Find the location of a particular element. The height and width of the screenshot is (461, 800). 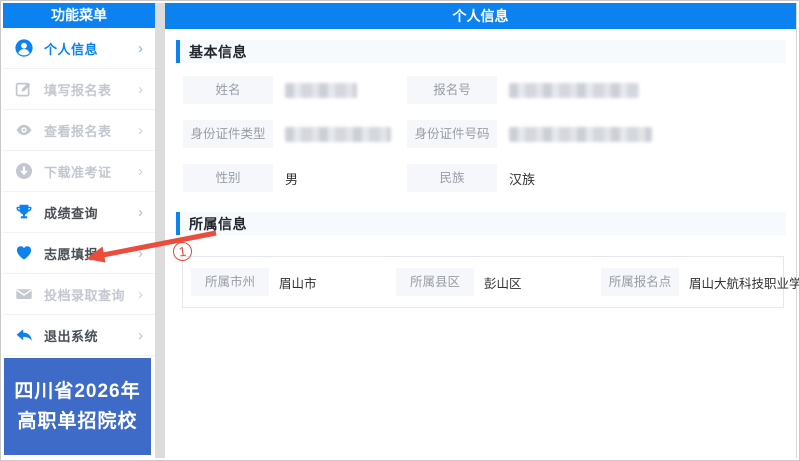

sidebar-item-admission-query: 投档录取查询 › is located at coordinates (79, 294).